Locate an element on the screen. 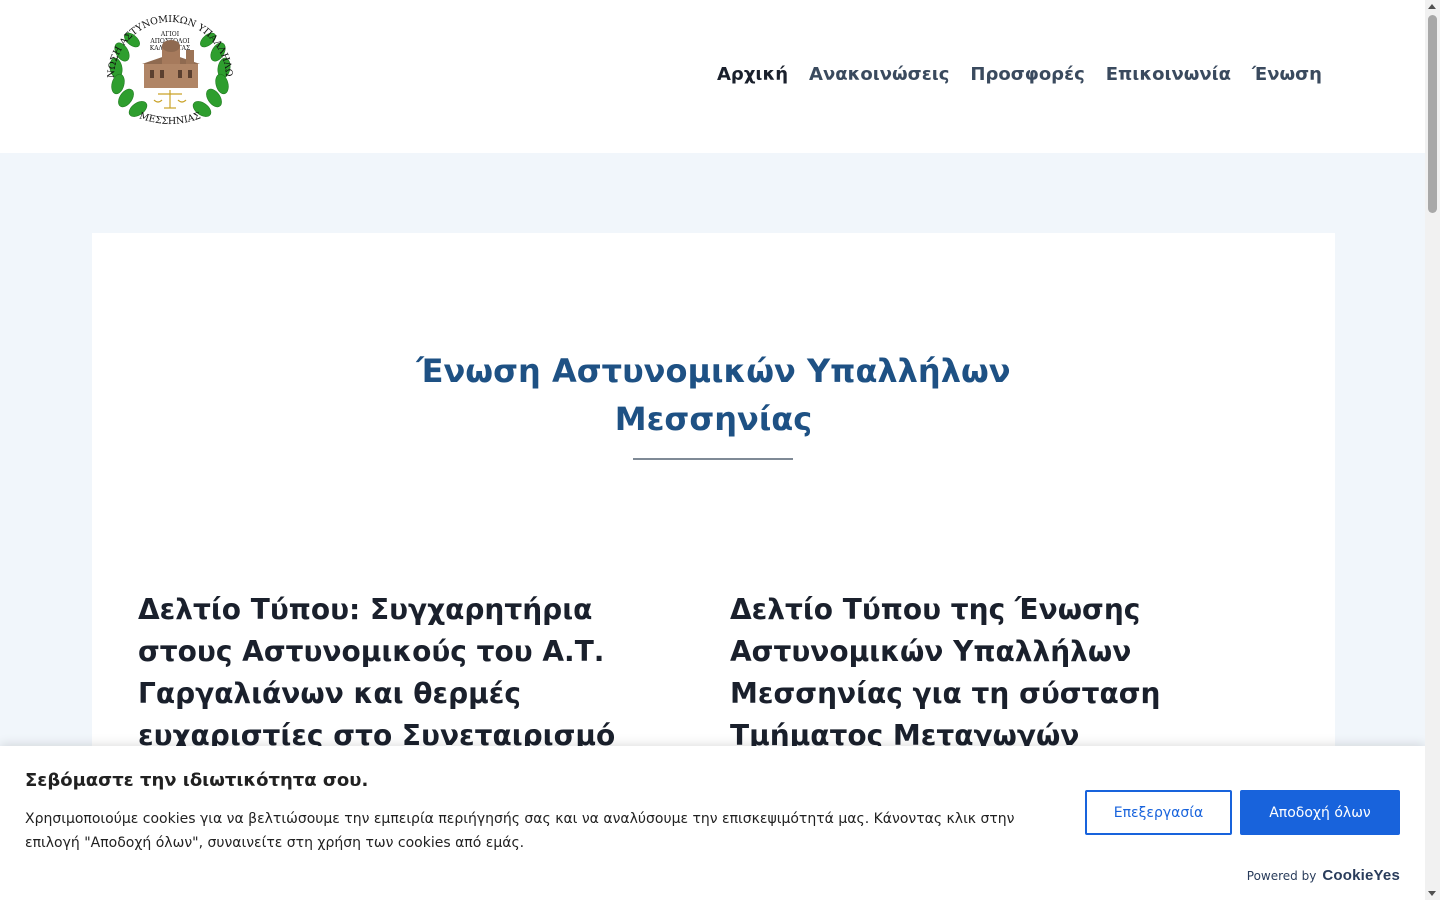  nav-link-contact: Επικοινωνία is located at coordinates (1168, 75).